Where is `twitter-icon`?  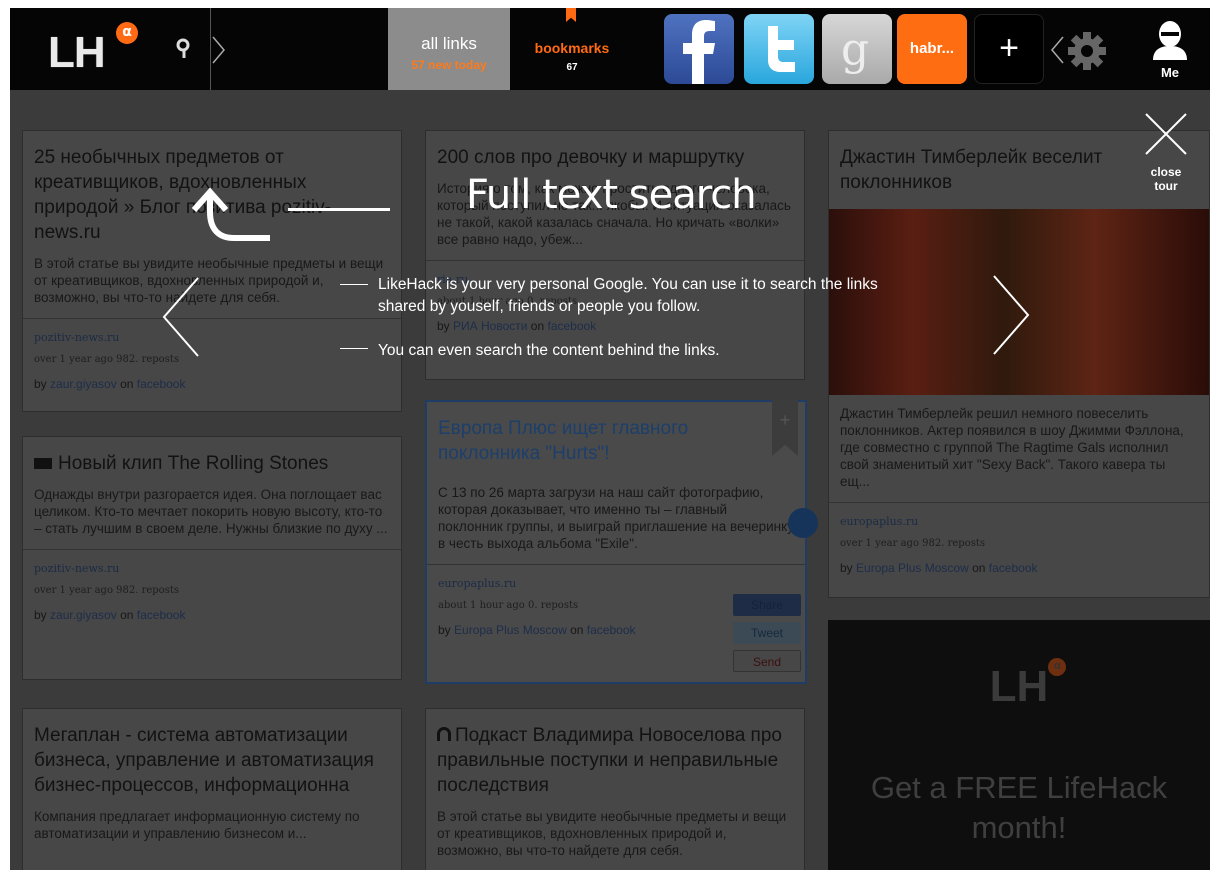
twitter-icon is located at coordinates (779, 49).